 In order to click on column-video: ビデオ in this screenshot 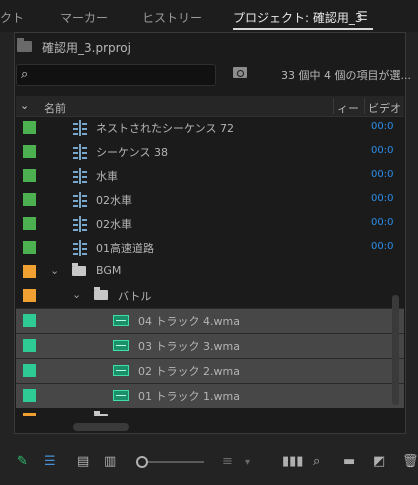, I will do `click(384, 108)`.